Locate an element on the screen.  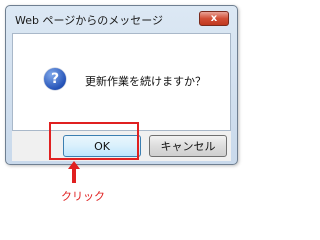
close-button: x is located at coordinates (214, 18).